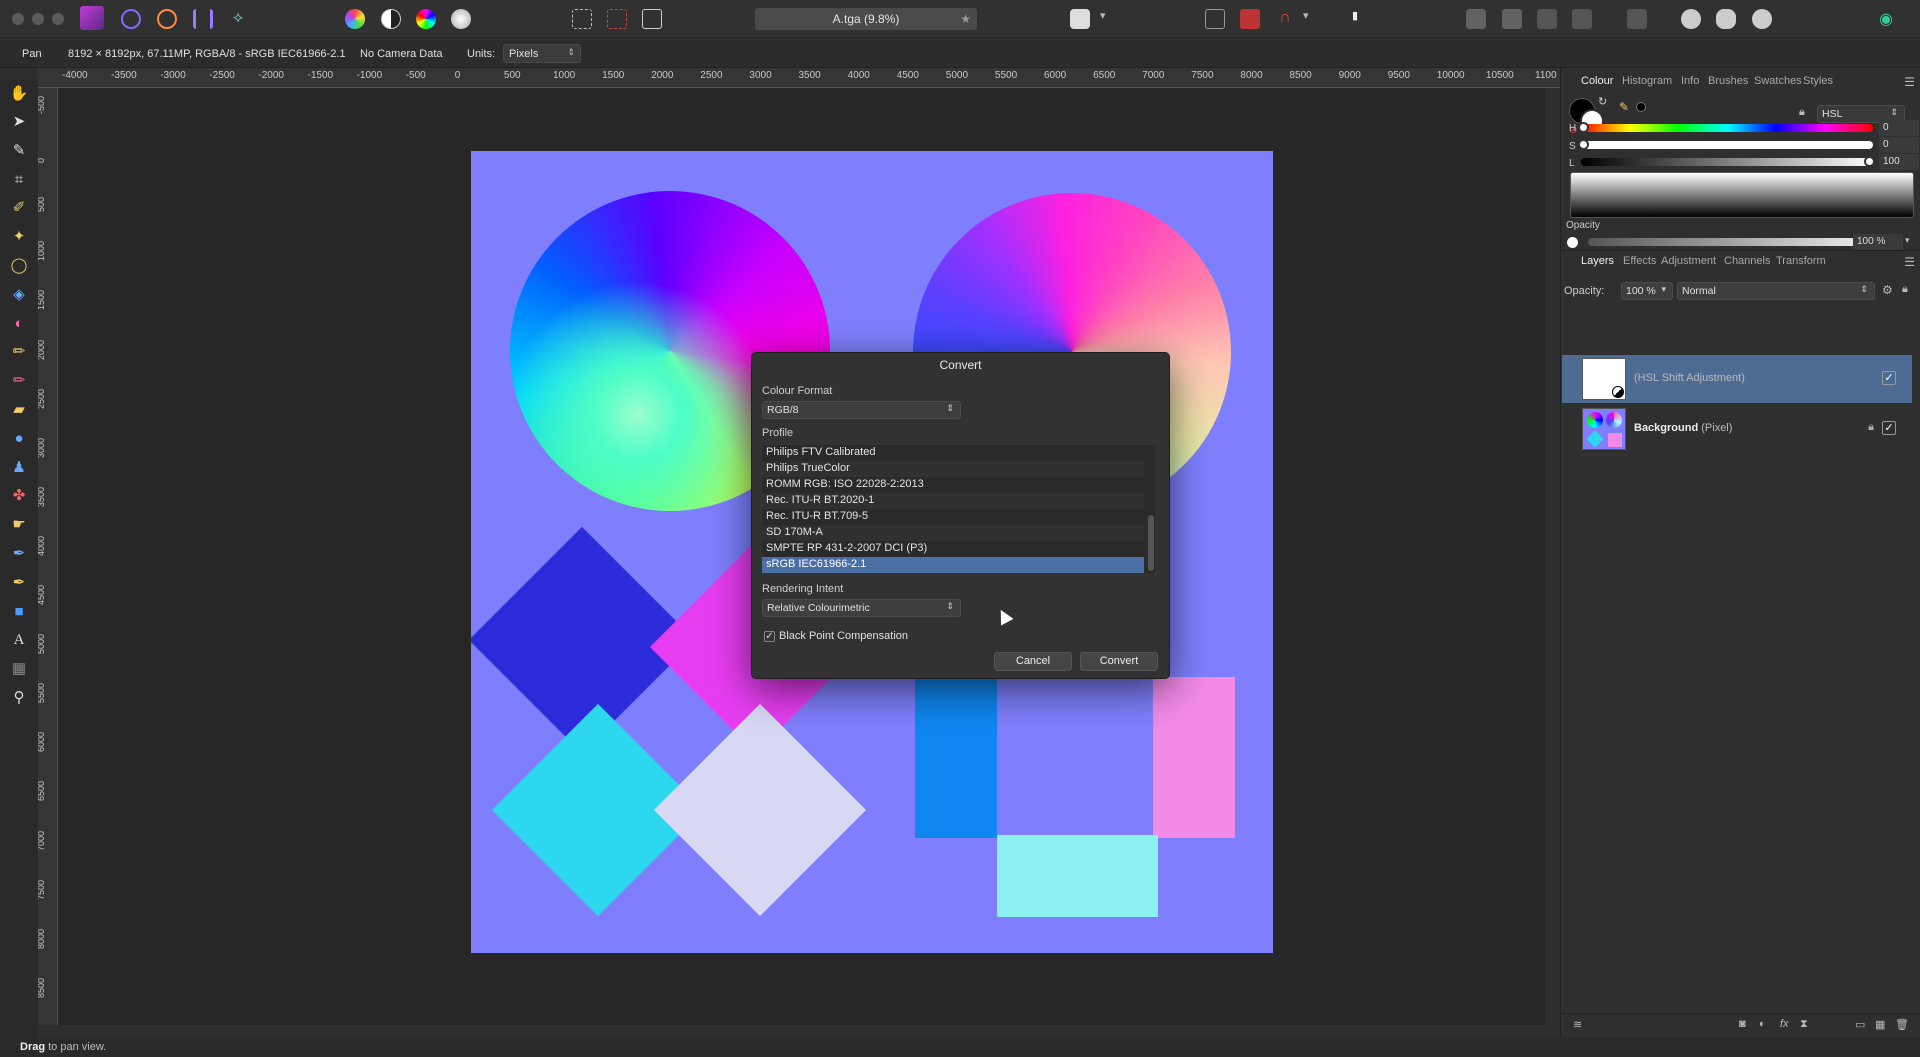  Describe the element at coordinates (617, 19) in the screenshot. I see `deselect-icon` at that location.